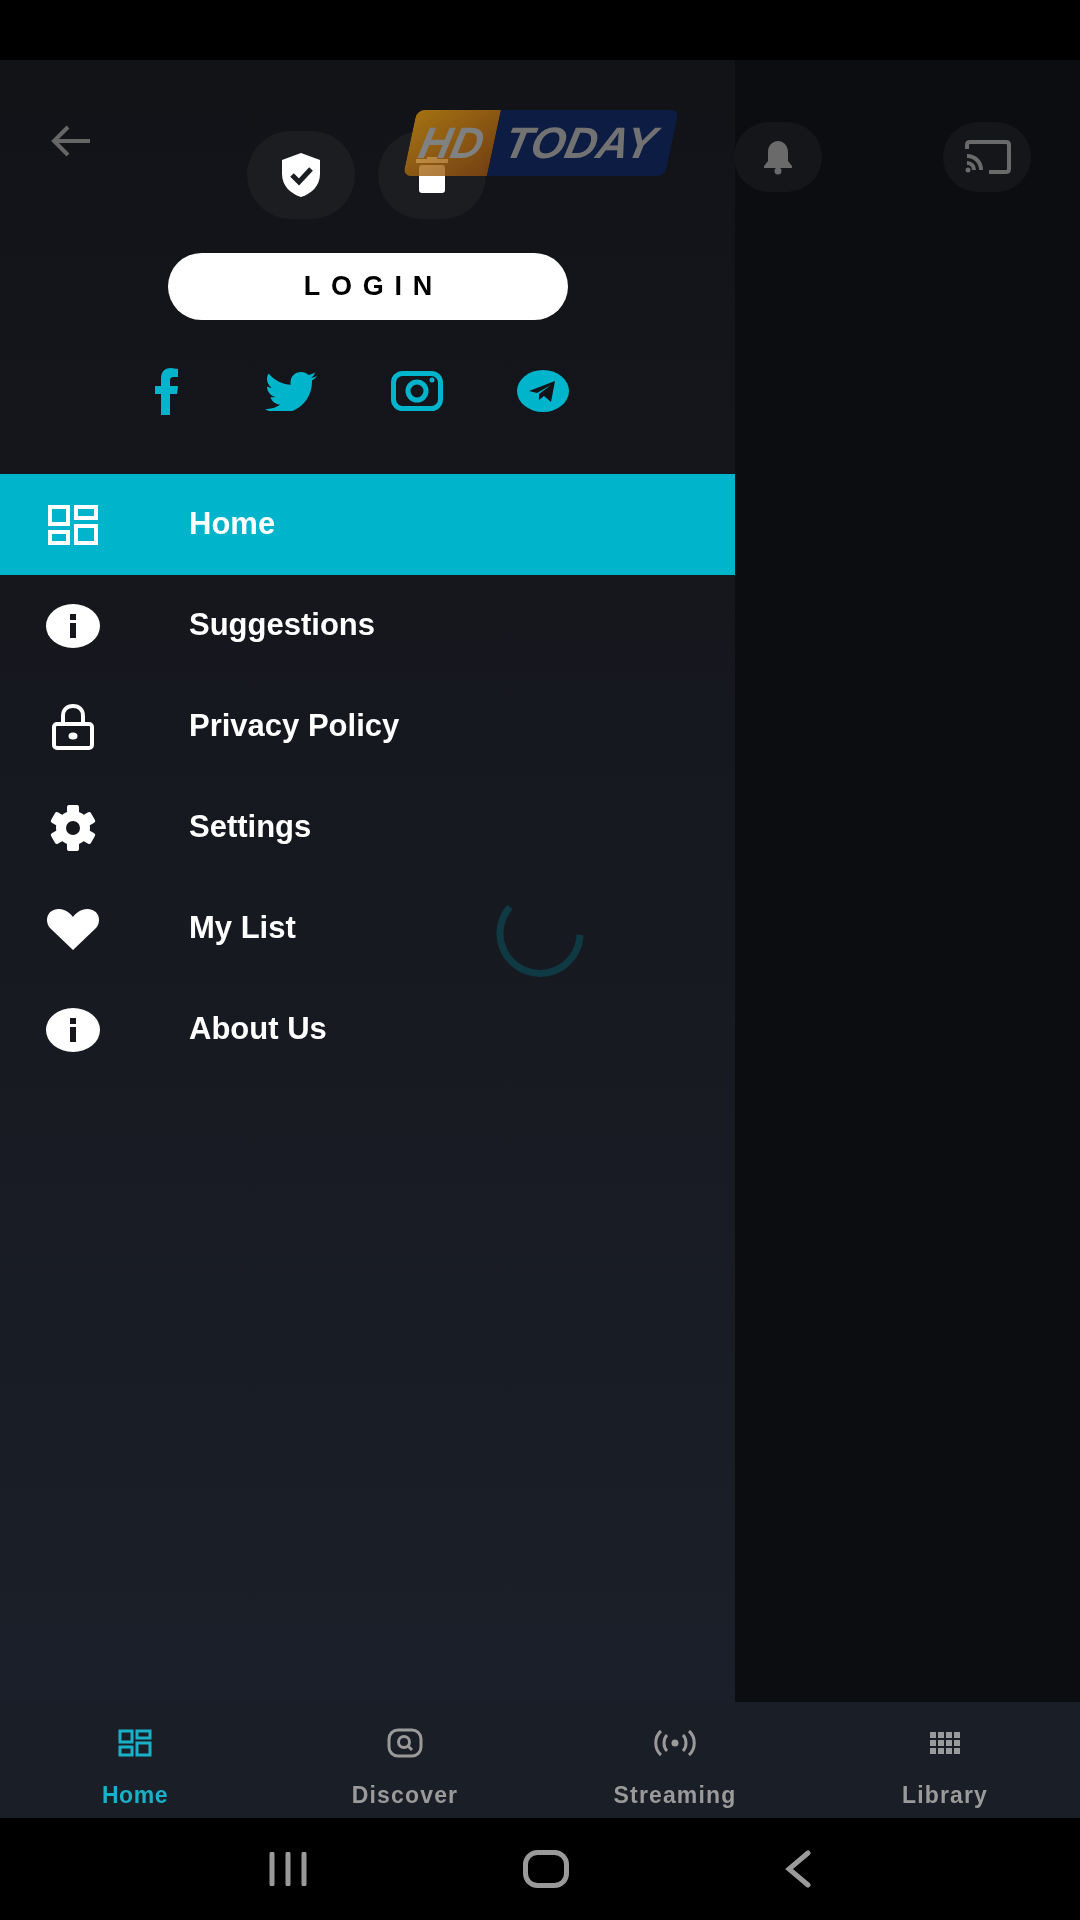 The height and width of the screenshot is (1920, 1080). I want to click on lock-icon, so click(73, 726).